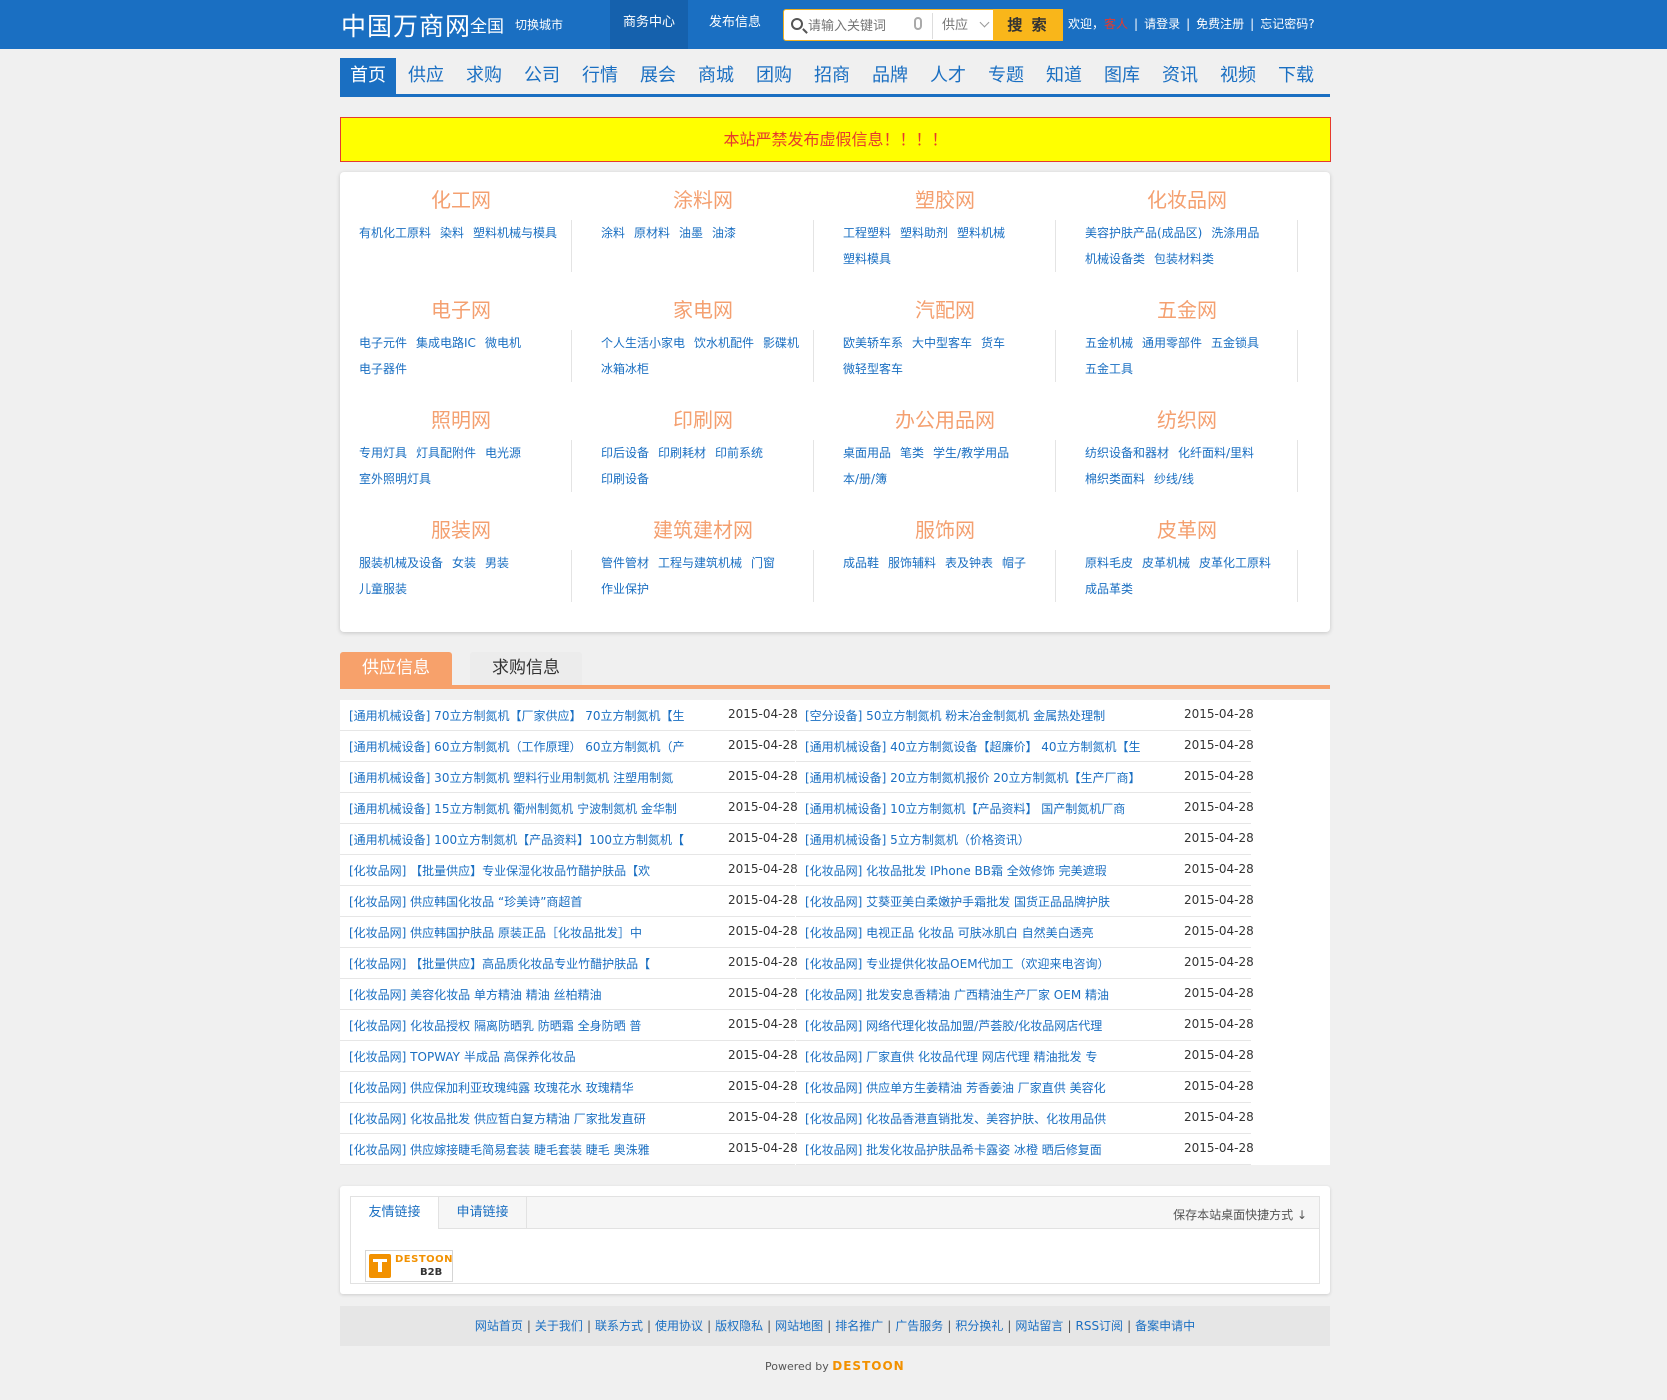 The image size is (1667, 1400). What do you see at coordinates (703, 418) in the screenshot?
I see `category-title: 印刷网` at bounding box center [703, 418].